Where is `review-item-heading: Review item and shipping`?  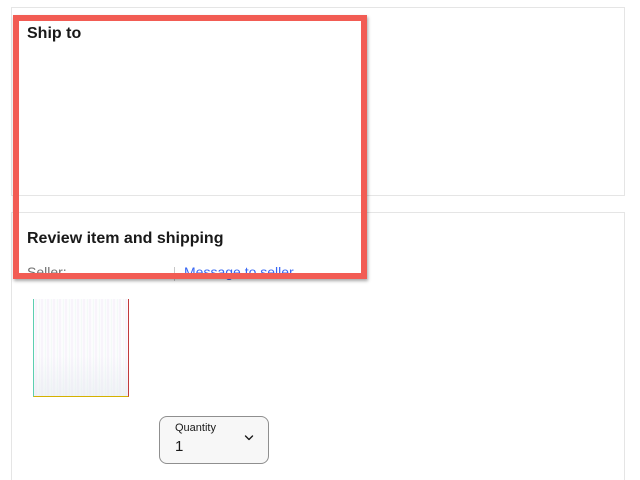 review-item-heading: Review item and shipping is located at coordinates (125, 238).